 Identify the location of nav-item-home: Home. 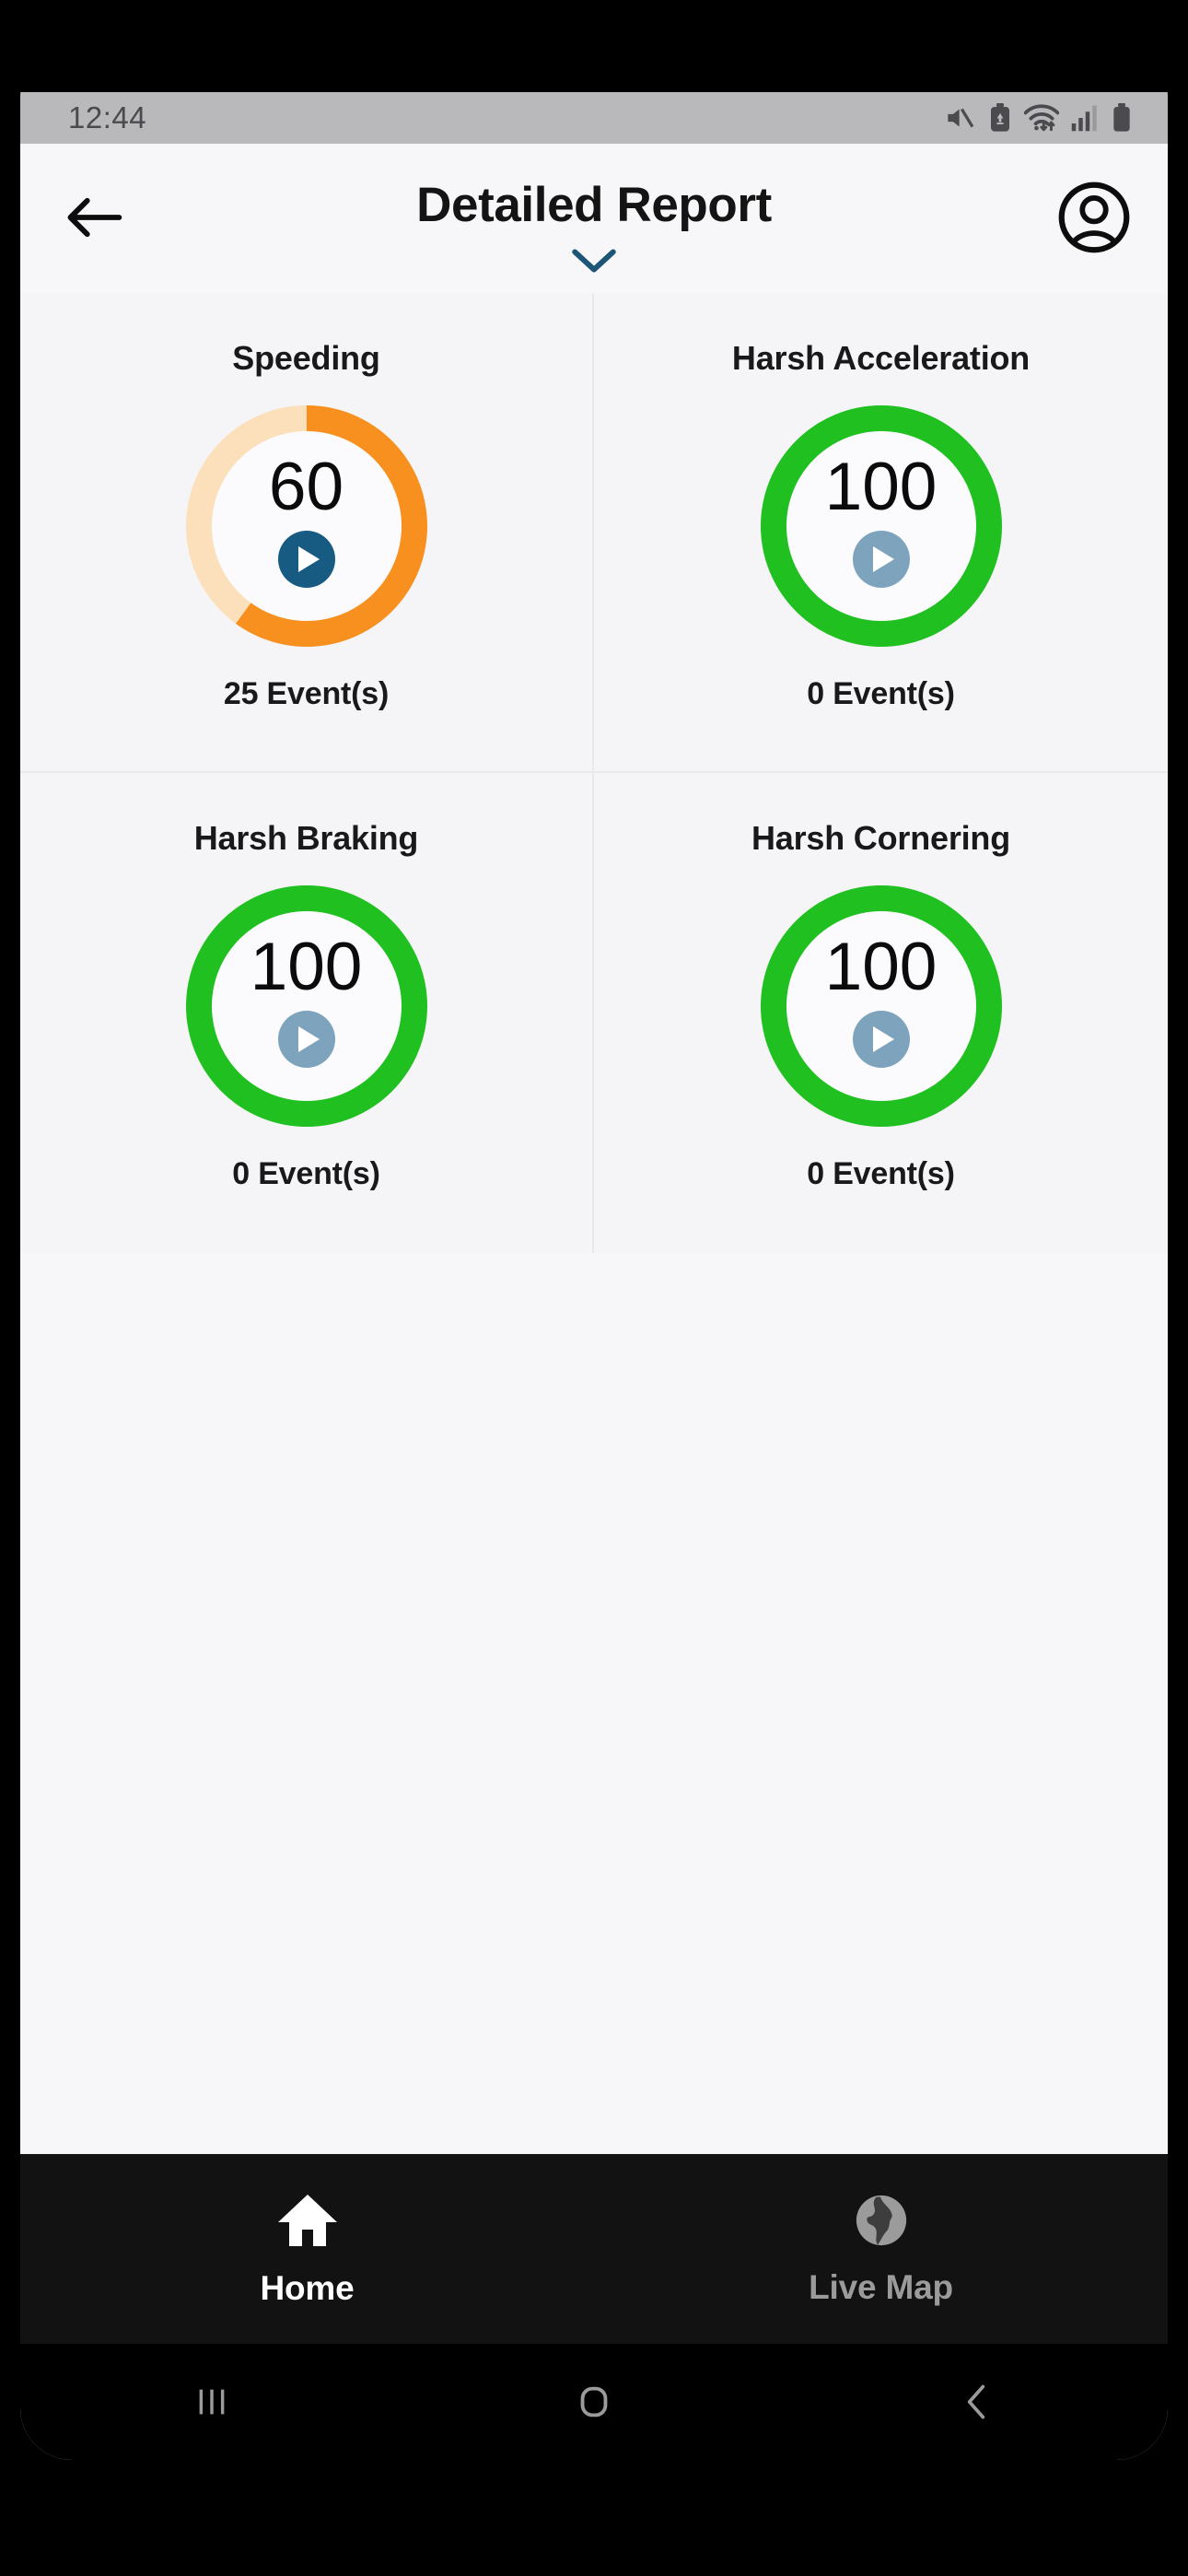
(307, 2249).